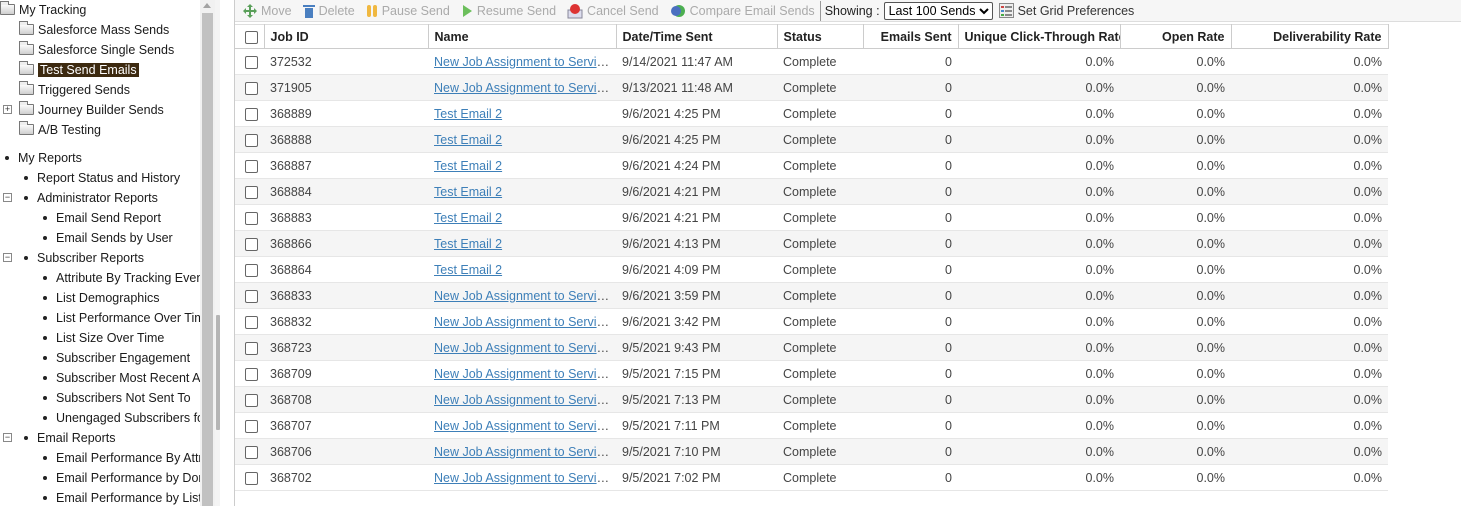 Image resolution: width=1461 pixels, height=506 pixels. Describe the element at coordinates (100, 298) in the screenshot. I see `tree-item-report: List Demographics` at that location.